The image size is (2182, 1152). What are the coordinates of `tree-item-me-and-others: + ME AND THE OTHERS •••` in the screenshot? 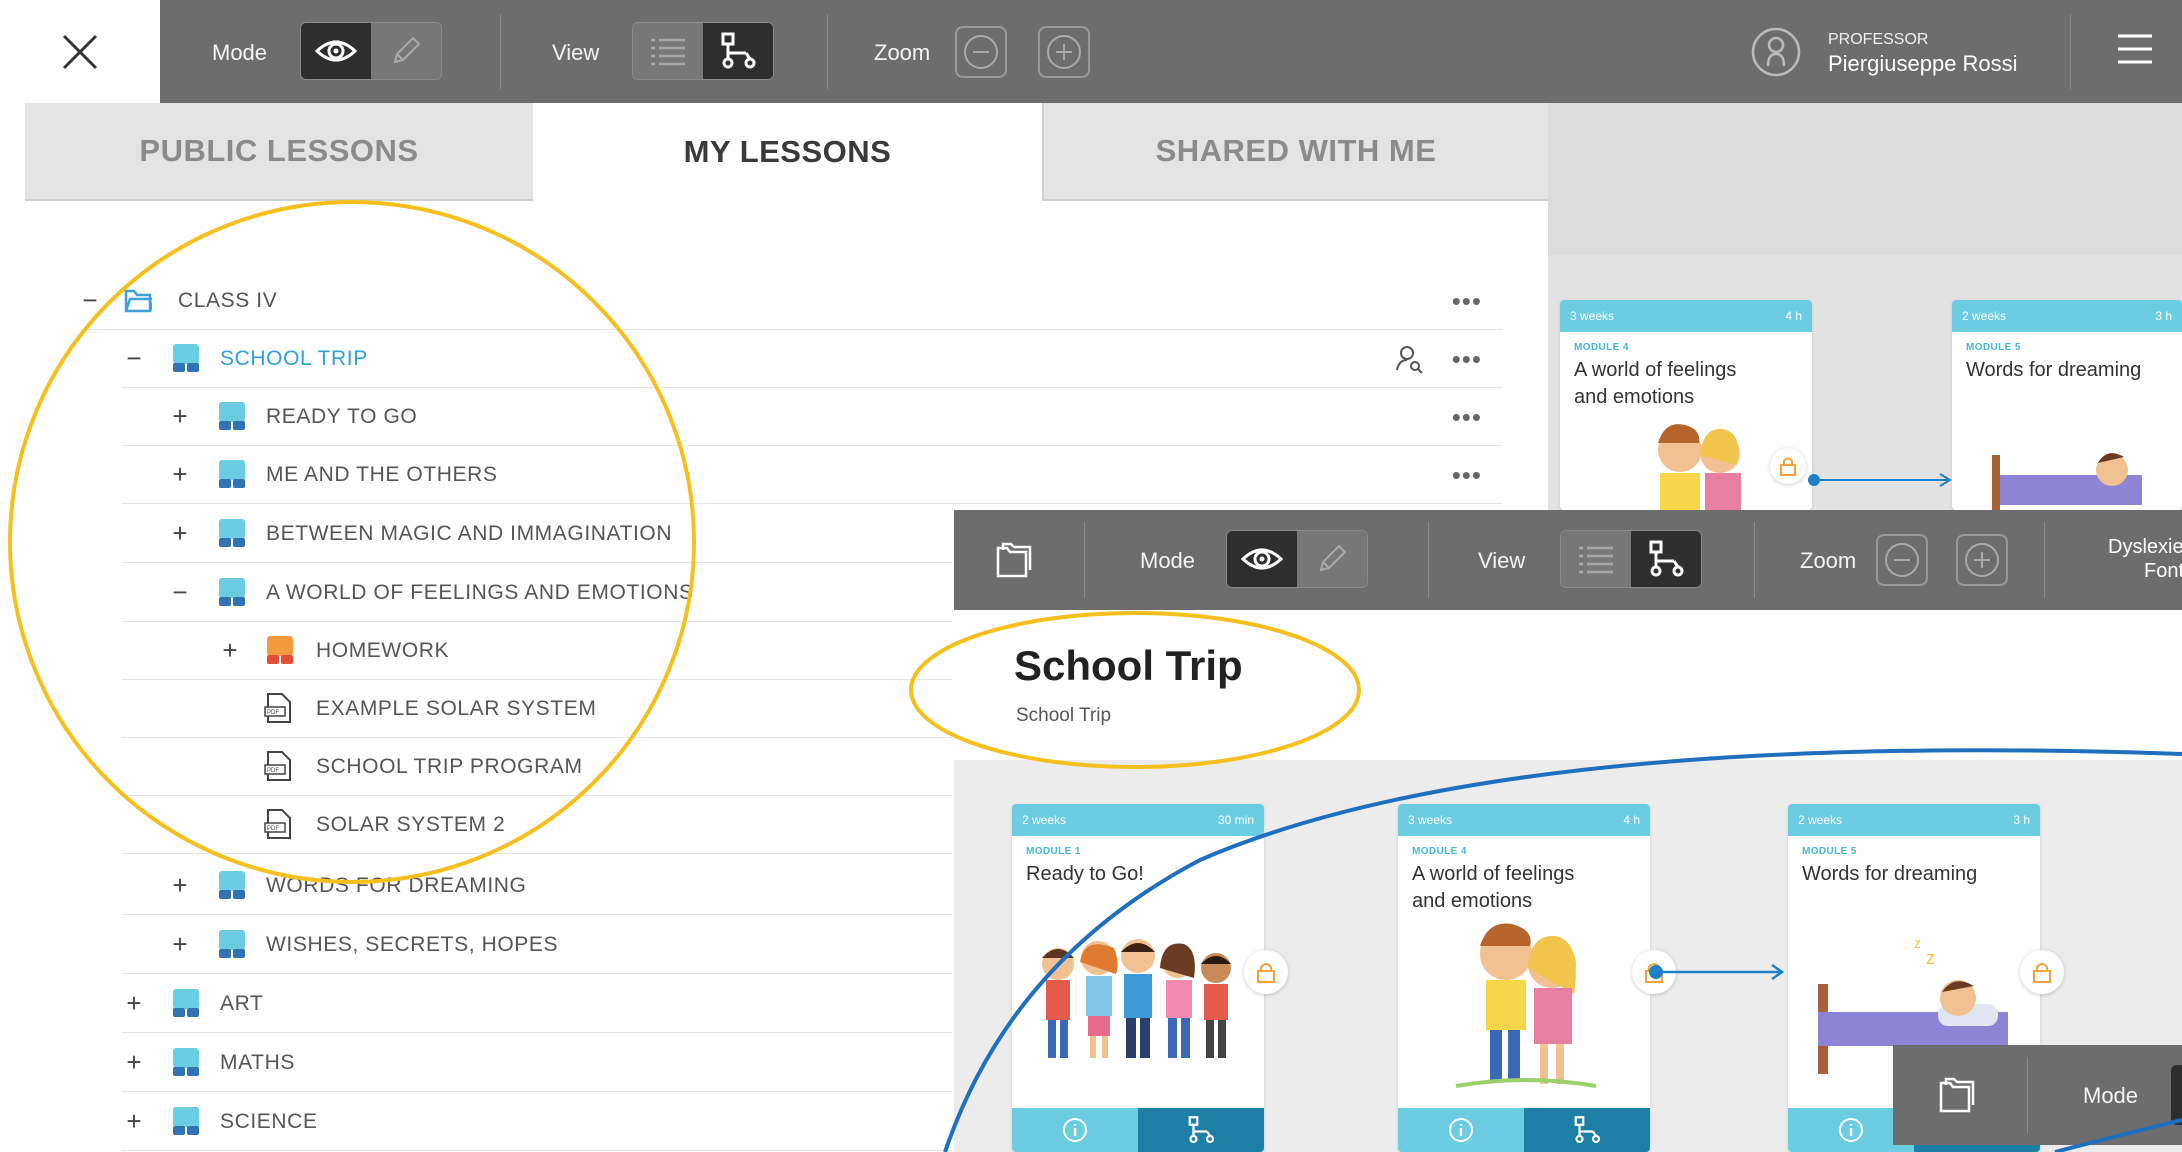 It's located at (812, 475).